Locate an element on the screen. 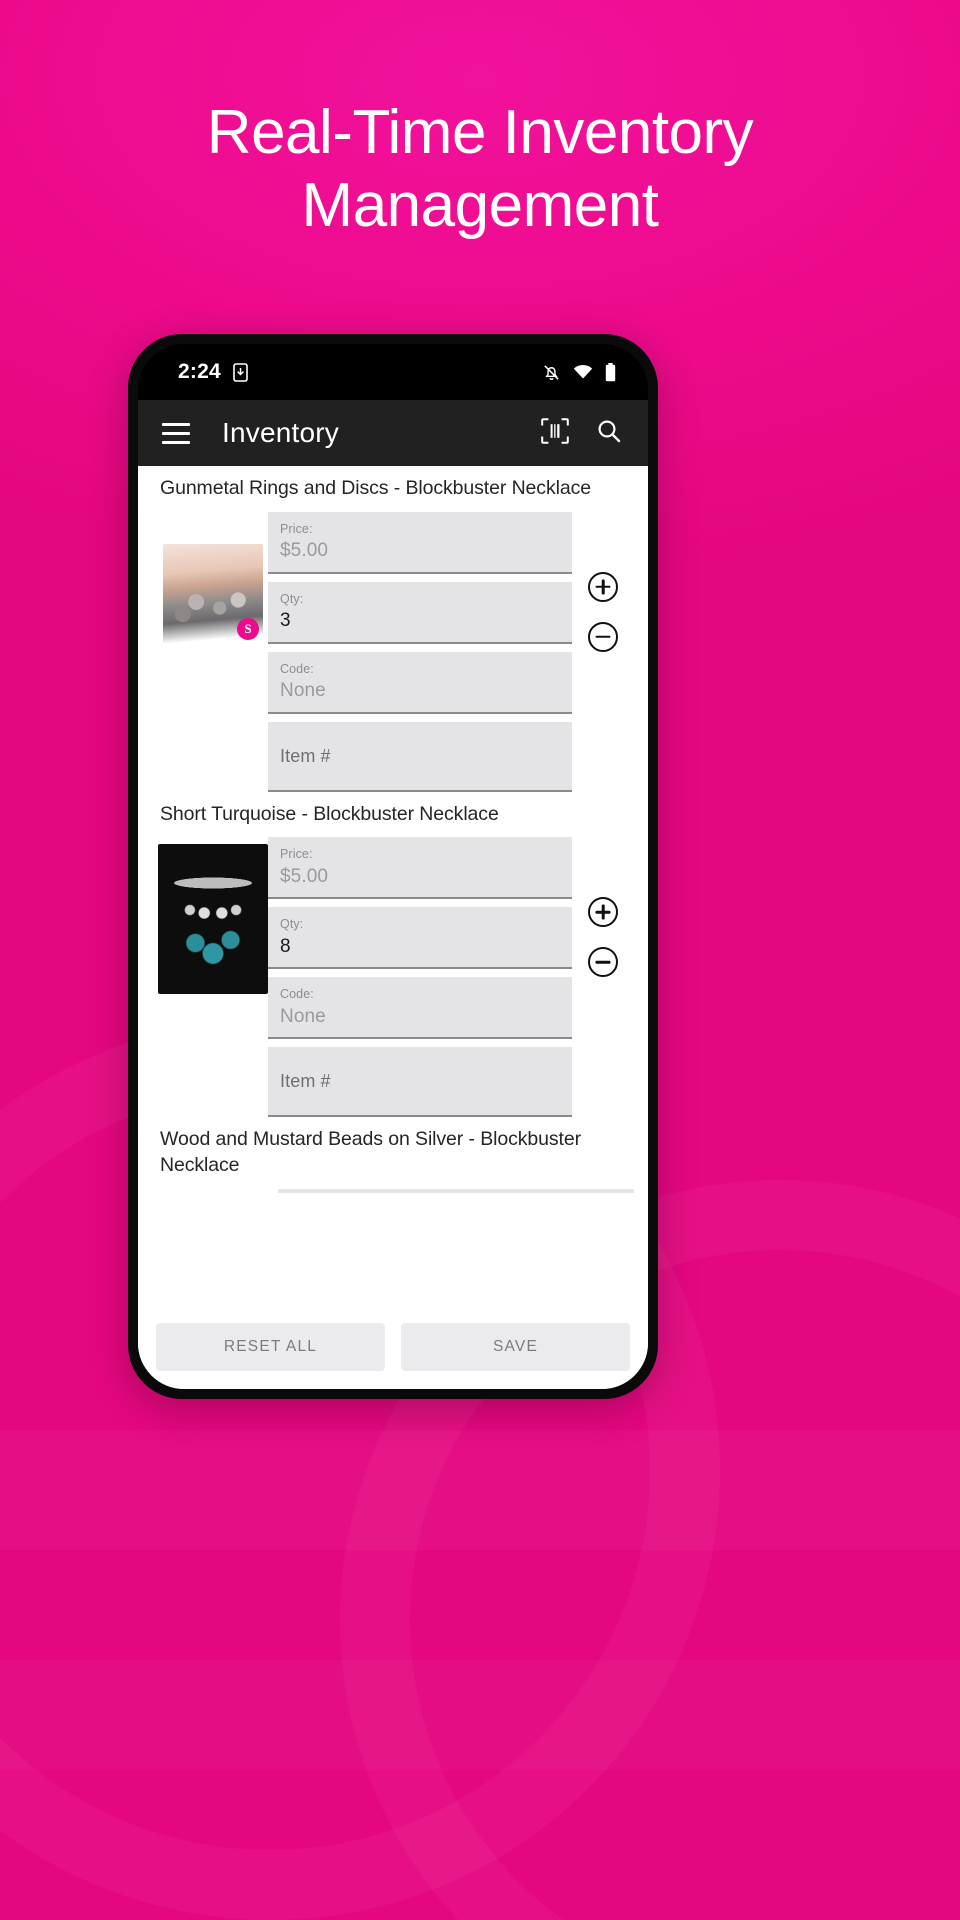  headline-line-2: Management is located at coordinates (480, 206).